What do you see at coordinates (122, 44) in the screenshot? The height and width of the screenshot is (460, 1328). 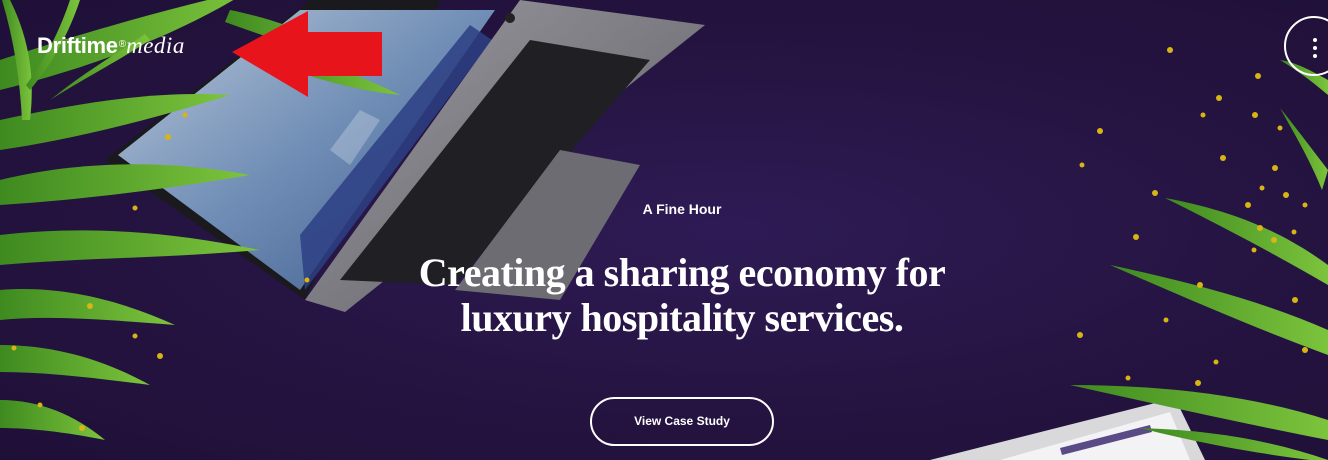 I see `registered-mark: ®` at bounding box center [122, 44].